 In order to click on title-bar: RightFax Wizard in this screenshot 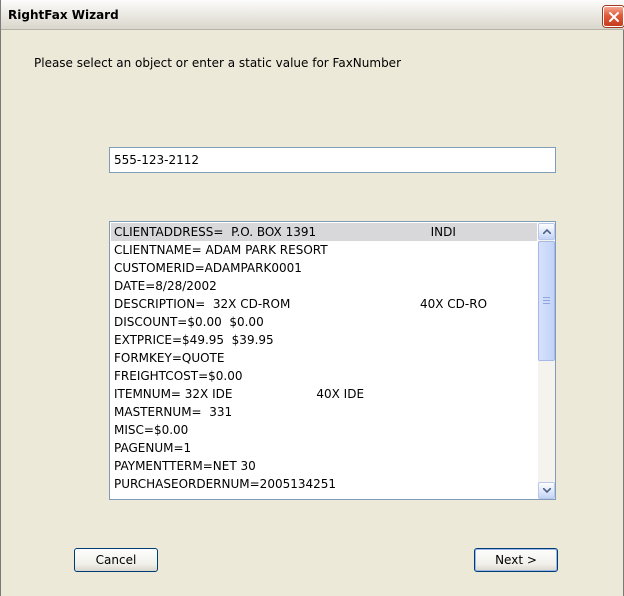, I will do `click(312, 15)`.